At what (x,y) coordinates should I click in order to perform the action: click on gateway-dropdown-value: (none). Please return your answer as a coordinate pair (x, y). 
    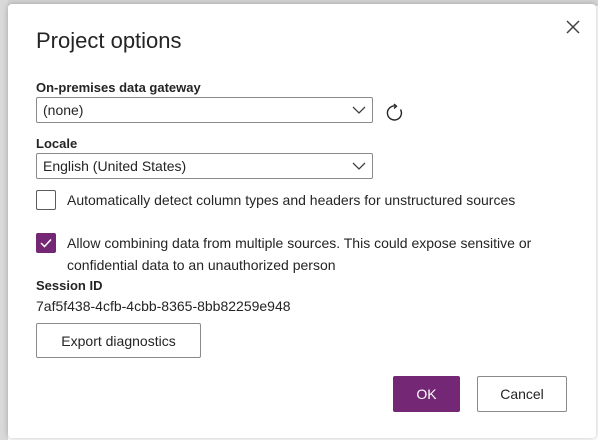
    Looking at the image, I should click on (63, 110).